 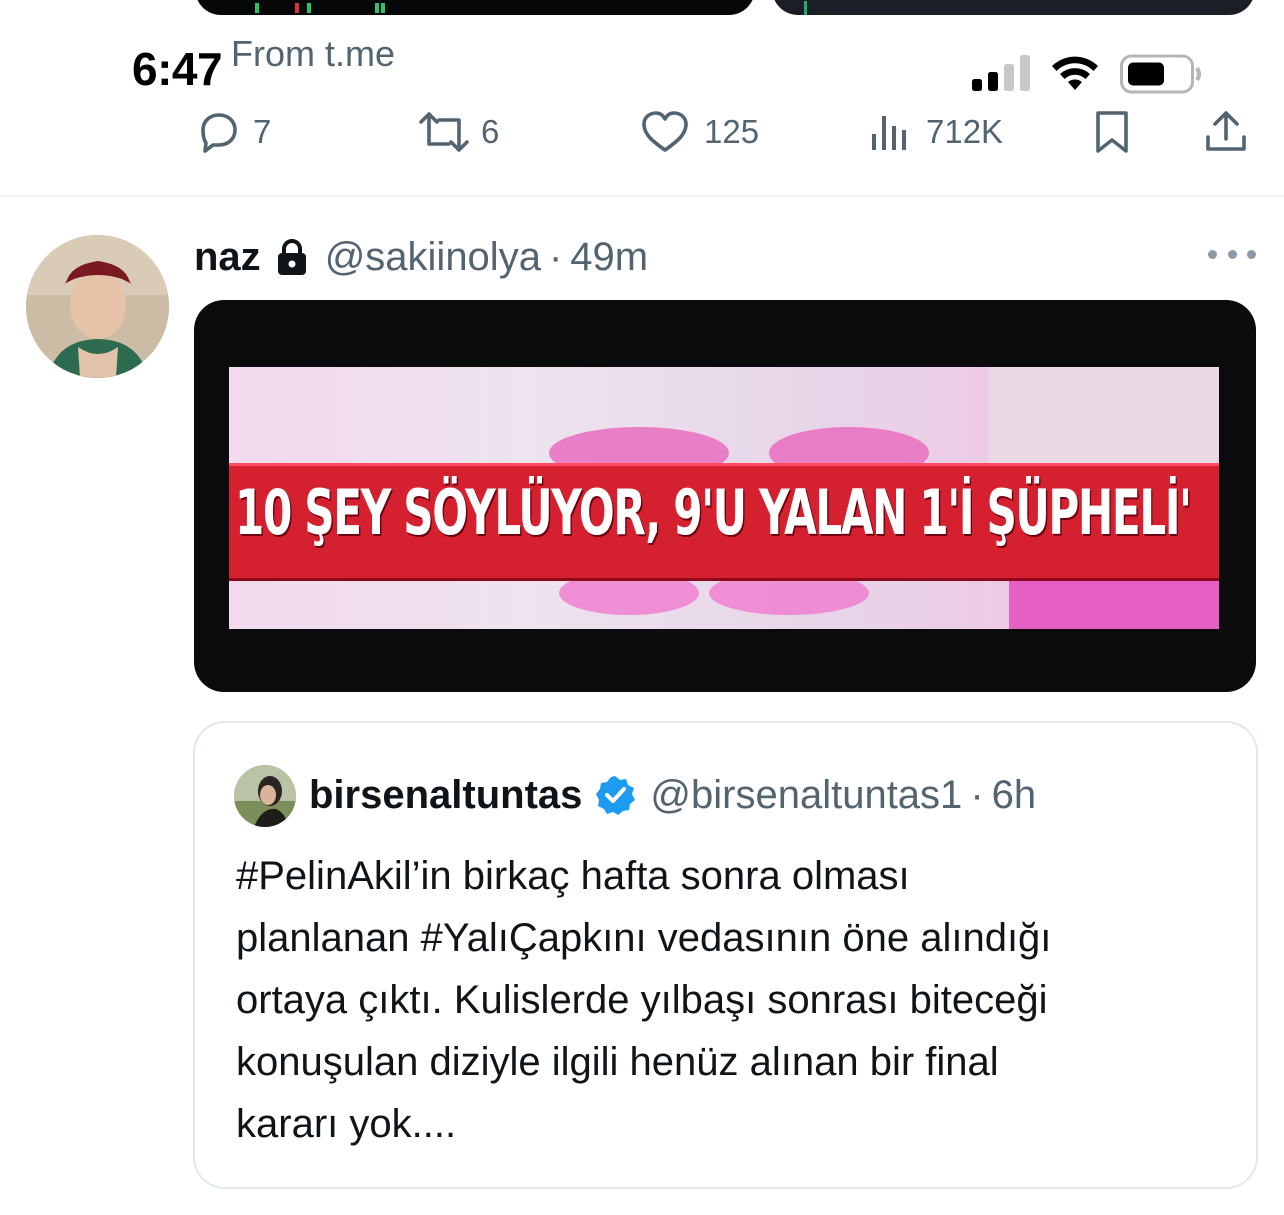 I want to click on battery-icon, so click(x=1160, y=74).